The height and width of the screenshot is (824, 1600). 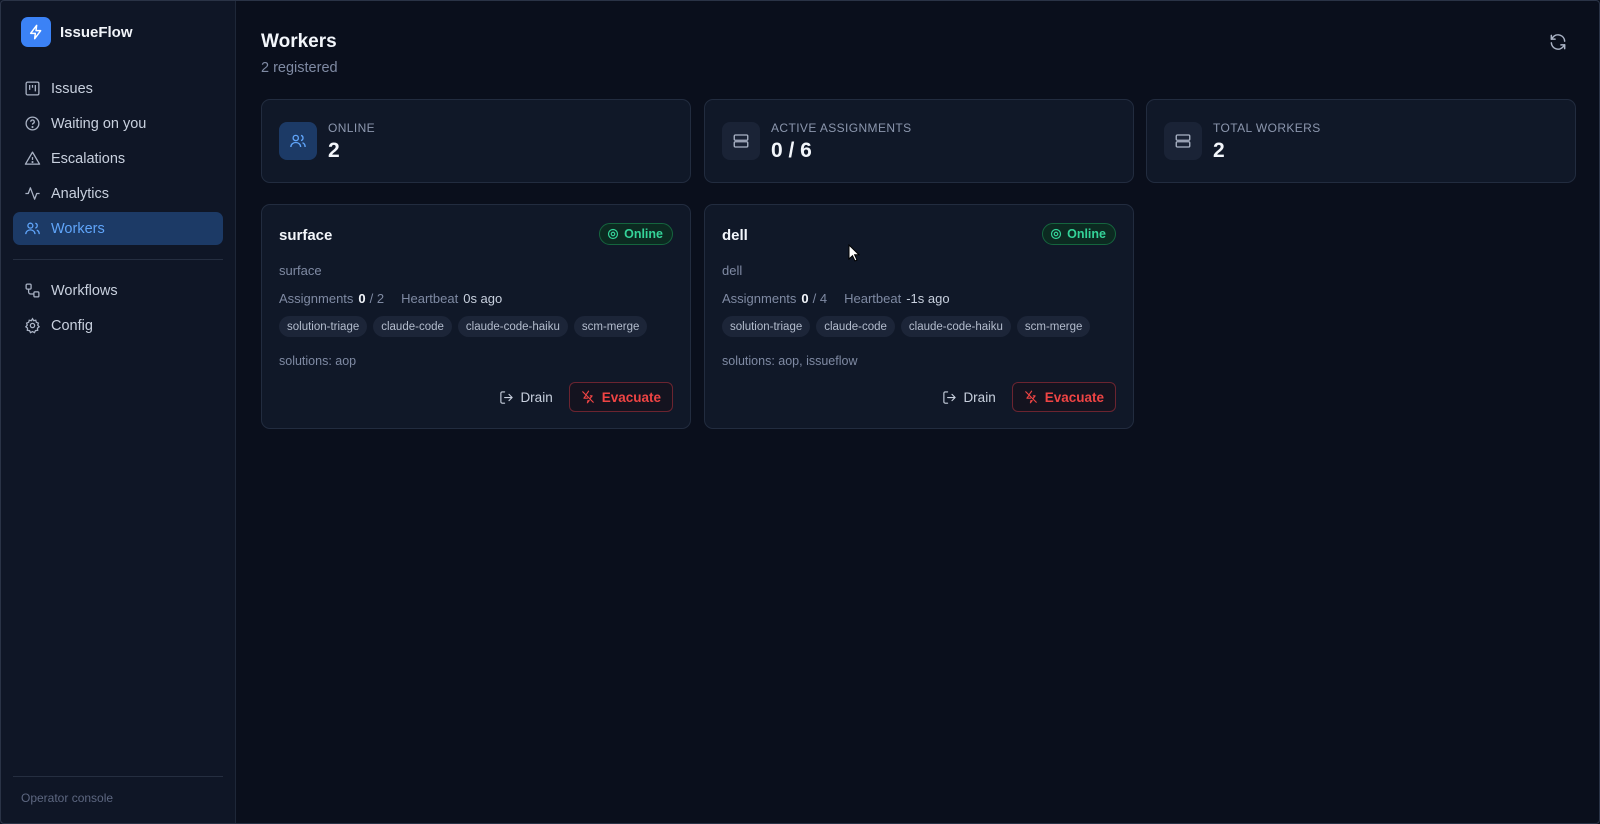 I want to click on assignments-total: / 4, so click(x=820, y=298).